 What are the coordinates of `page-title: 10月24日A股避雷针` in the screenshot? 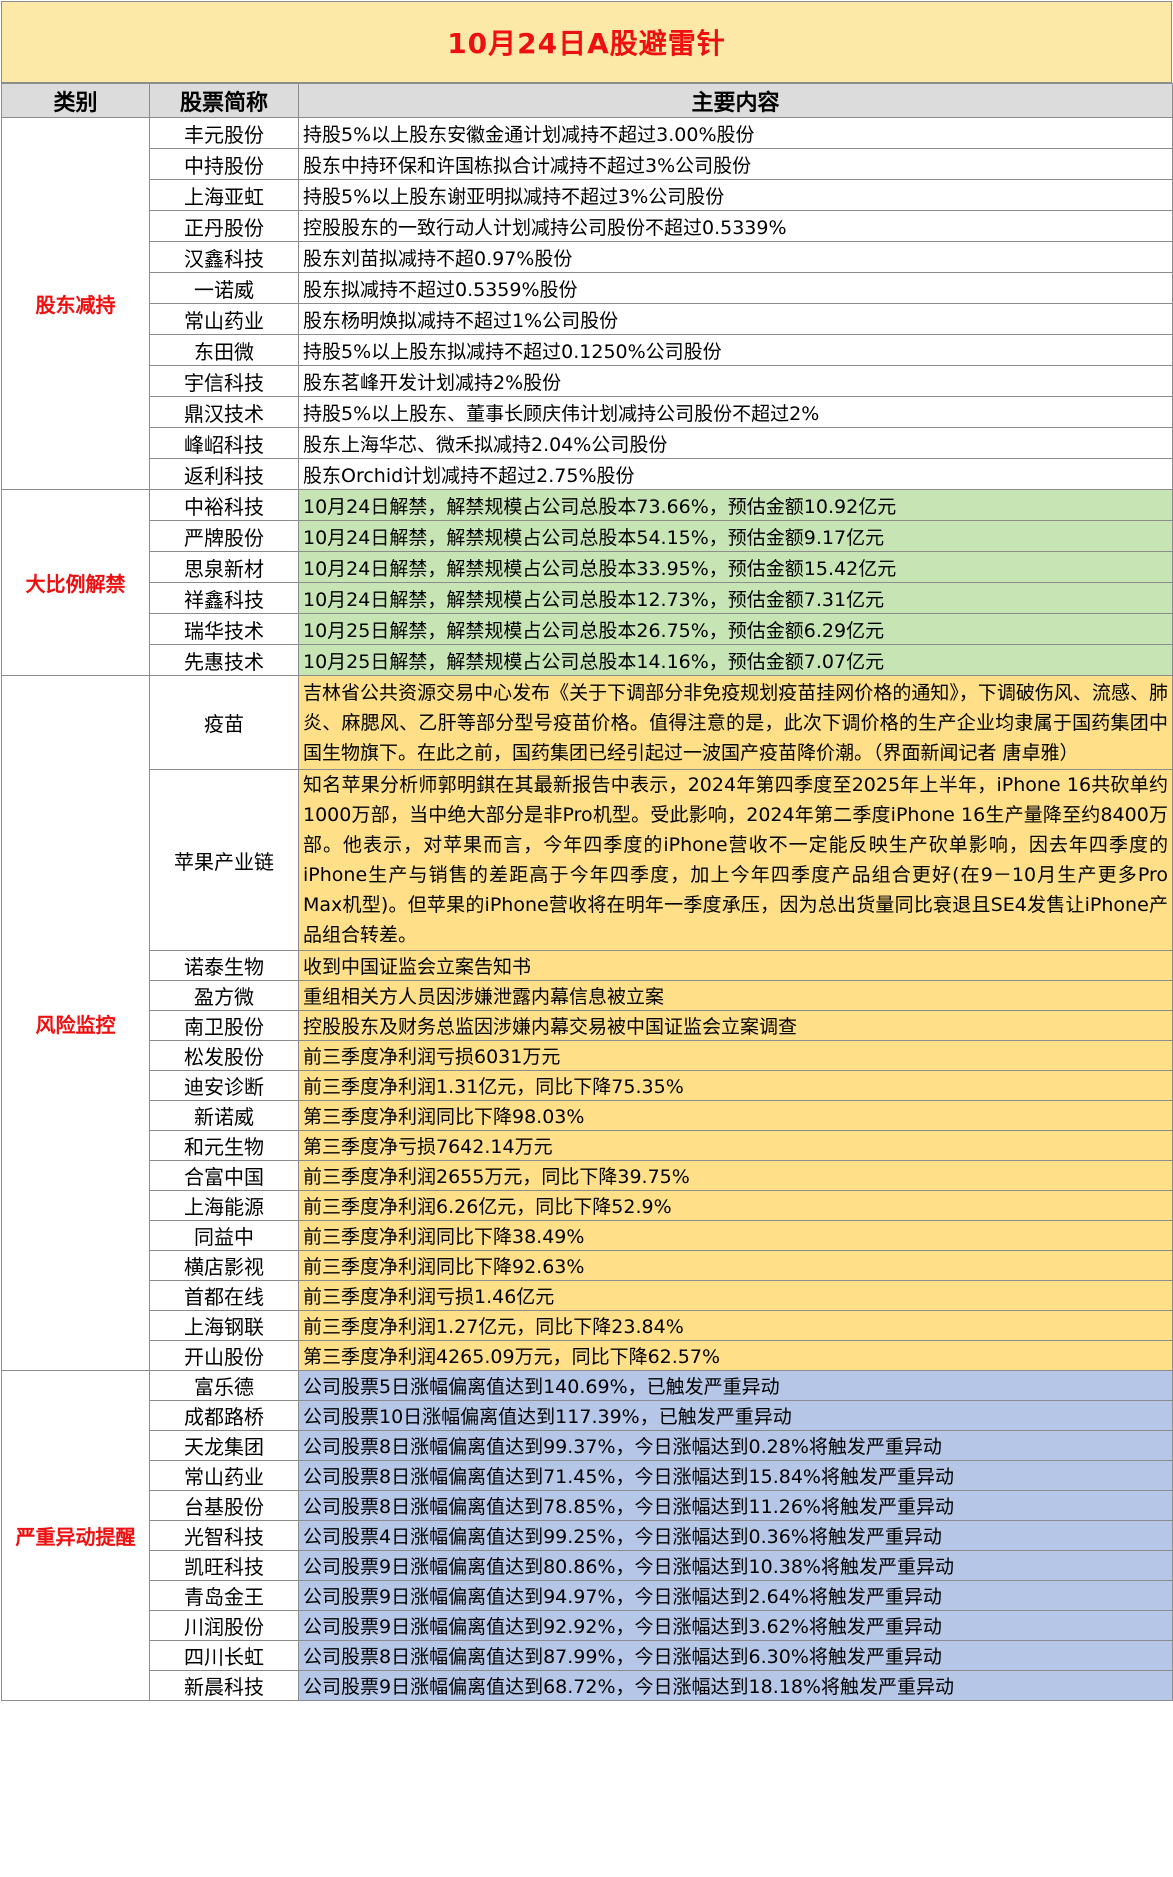 It's located at (586, 42).